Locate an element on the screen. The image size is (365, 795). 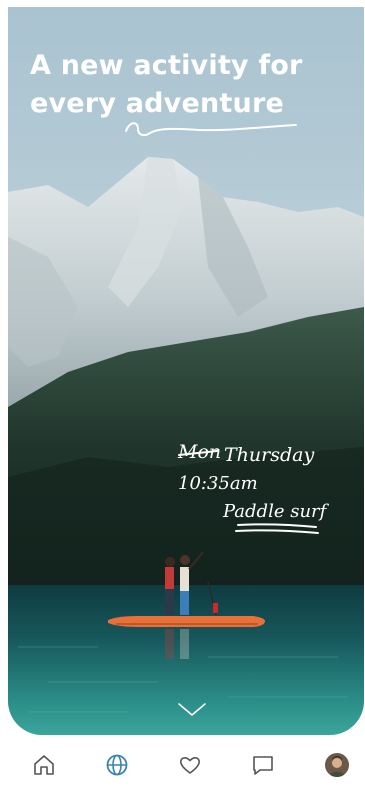
heart-icon is located at coordinates (190, 765).